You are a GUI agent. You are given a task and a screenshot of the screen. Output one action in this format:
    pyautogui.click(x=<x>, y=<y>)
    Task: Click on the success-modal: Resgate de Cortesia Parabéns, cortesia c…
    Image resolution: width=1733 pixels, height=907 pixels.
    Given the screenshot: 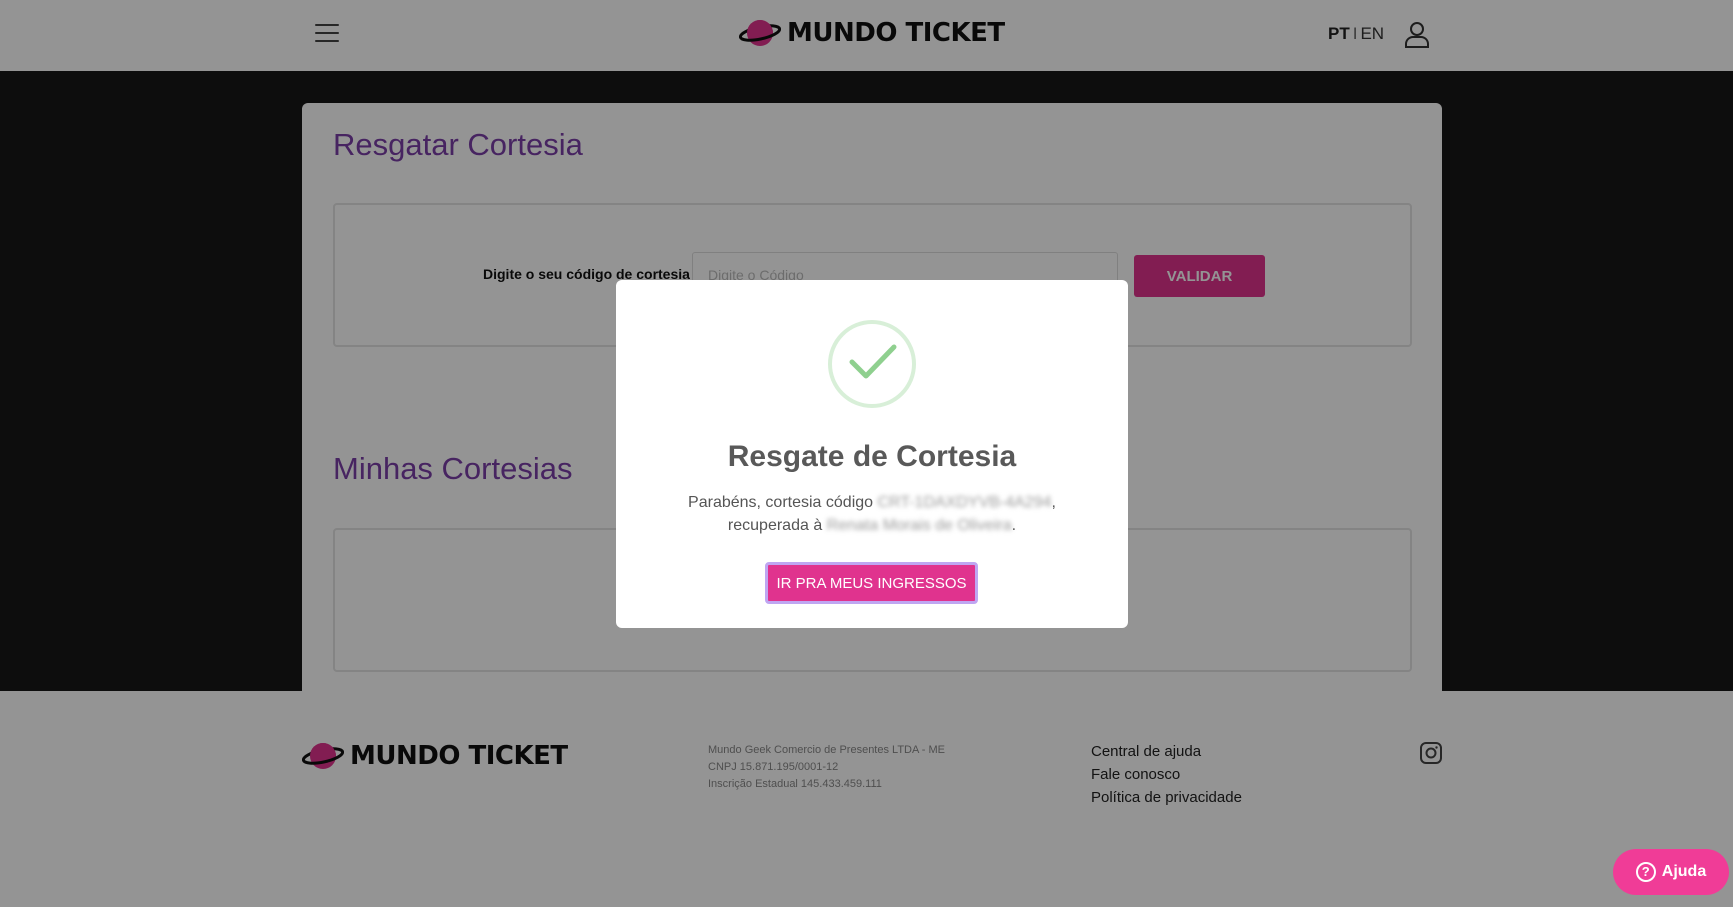 What is the action you would take?
    pyautogui.click(x=872, y=454)
    